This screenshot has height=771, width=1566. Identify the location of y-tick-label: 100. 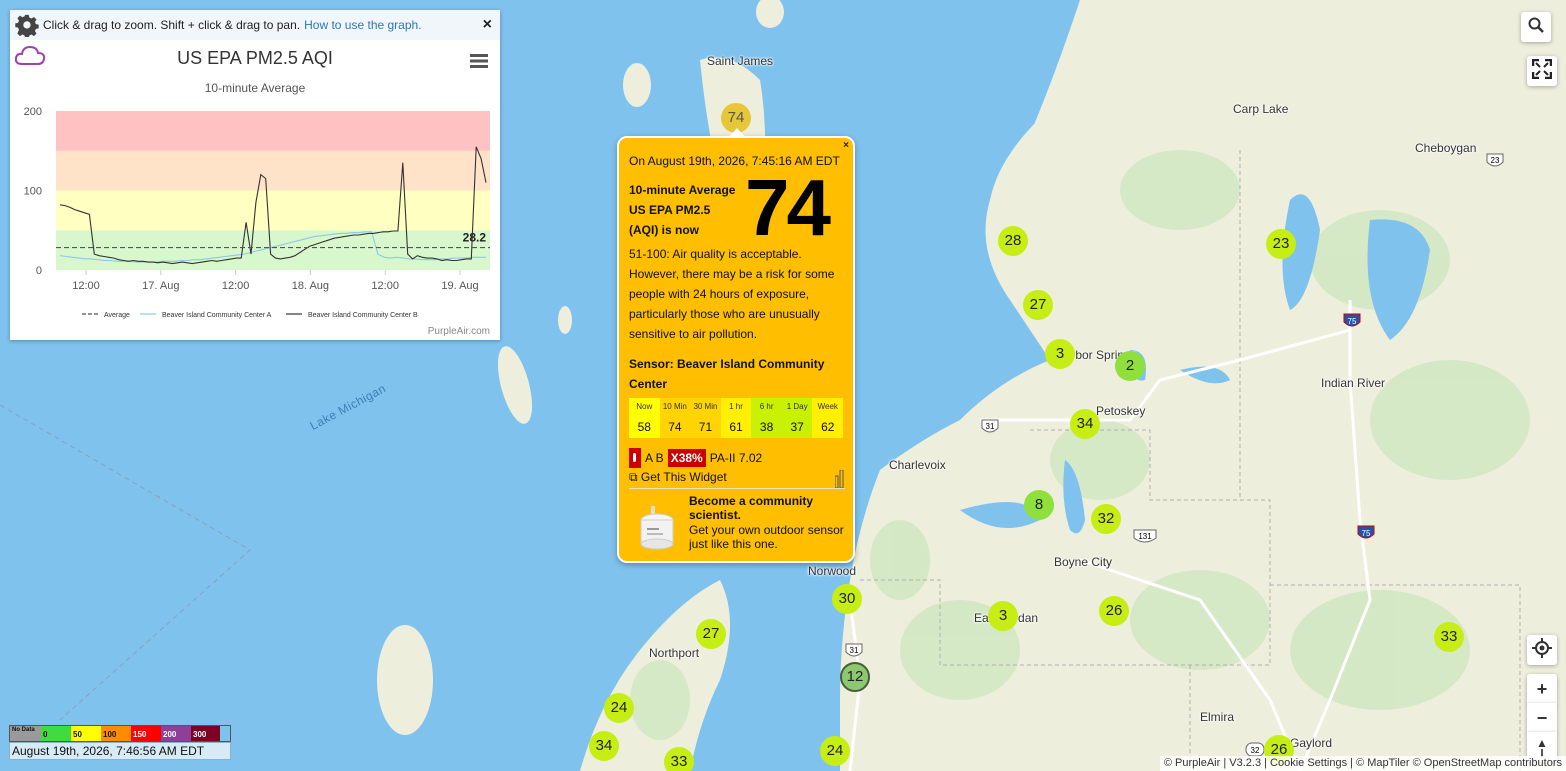
(33, 192).